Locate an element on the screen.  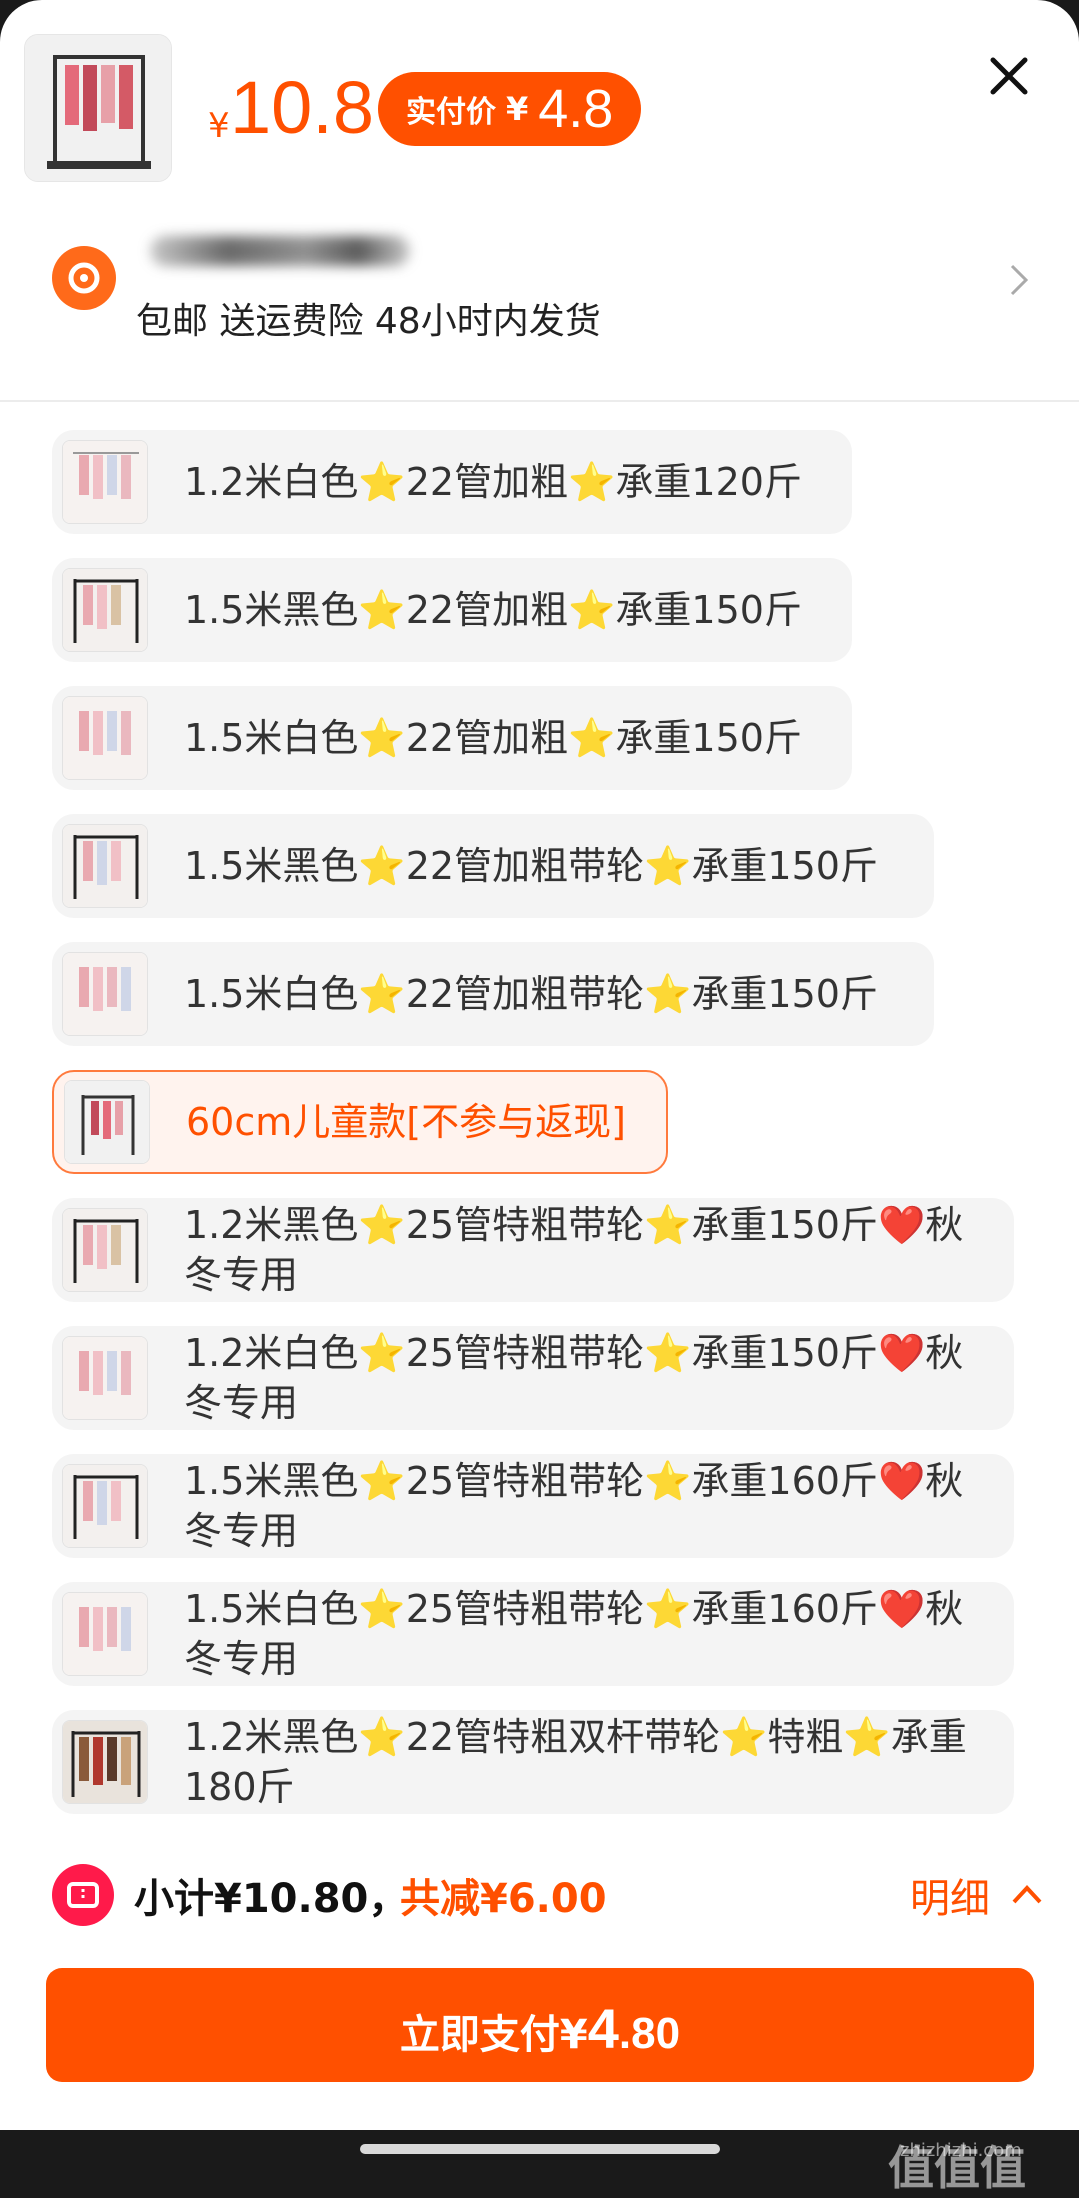
actual-price-label: 实付价 is located at coordinates (451, 112).